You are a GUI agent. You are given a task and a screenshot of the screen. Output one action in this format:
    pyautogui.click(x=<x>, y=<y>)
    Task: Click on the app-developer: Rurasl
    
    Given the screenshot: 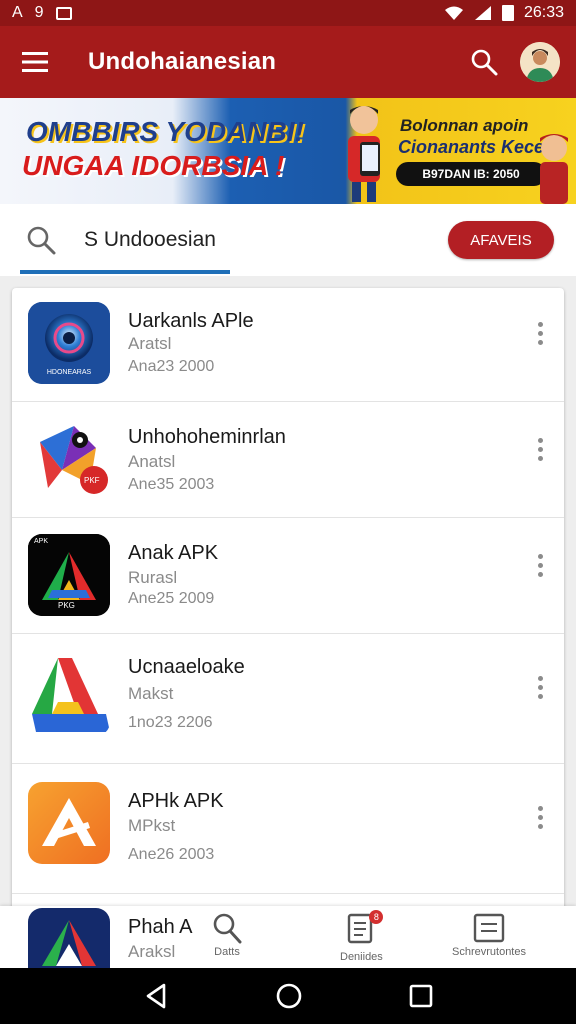 What is the action you would take?
    pyautogui.click(x=153, y=577)
    